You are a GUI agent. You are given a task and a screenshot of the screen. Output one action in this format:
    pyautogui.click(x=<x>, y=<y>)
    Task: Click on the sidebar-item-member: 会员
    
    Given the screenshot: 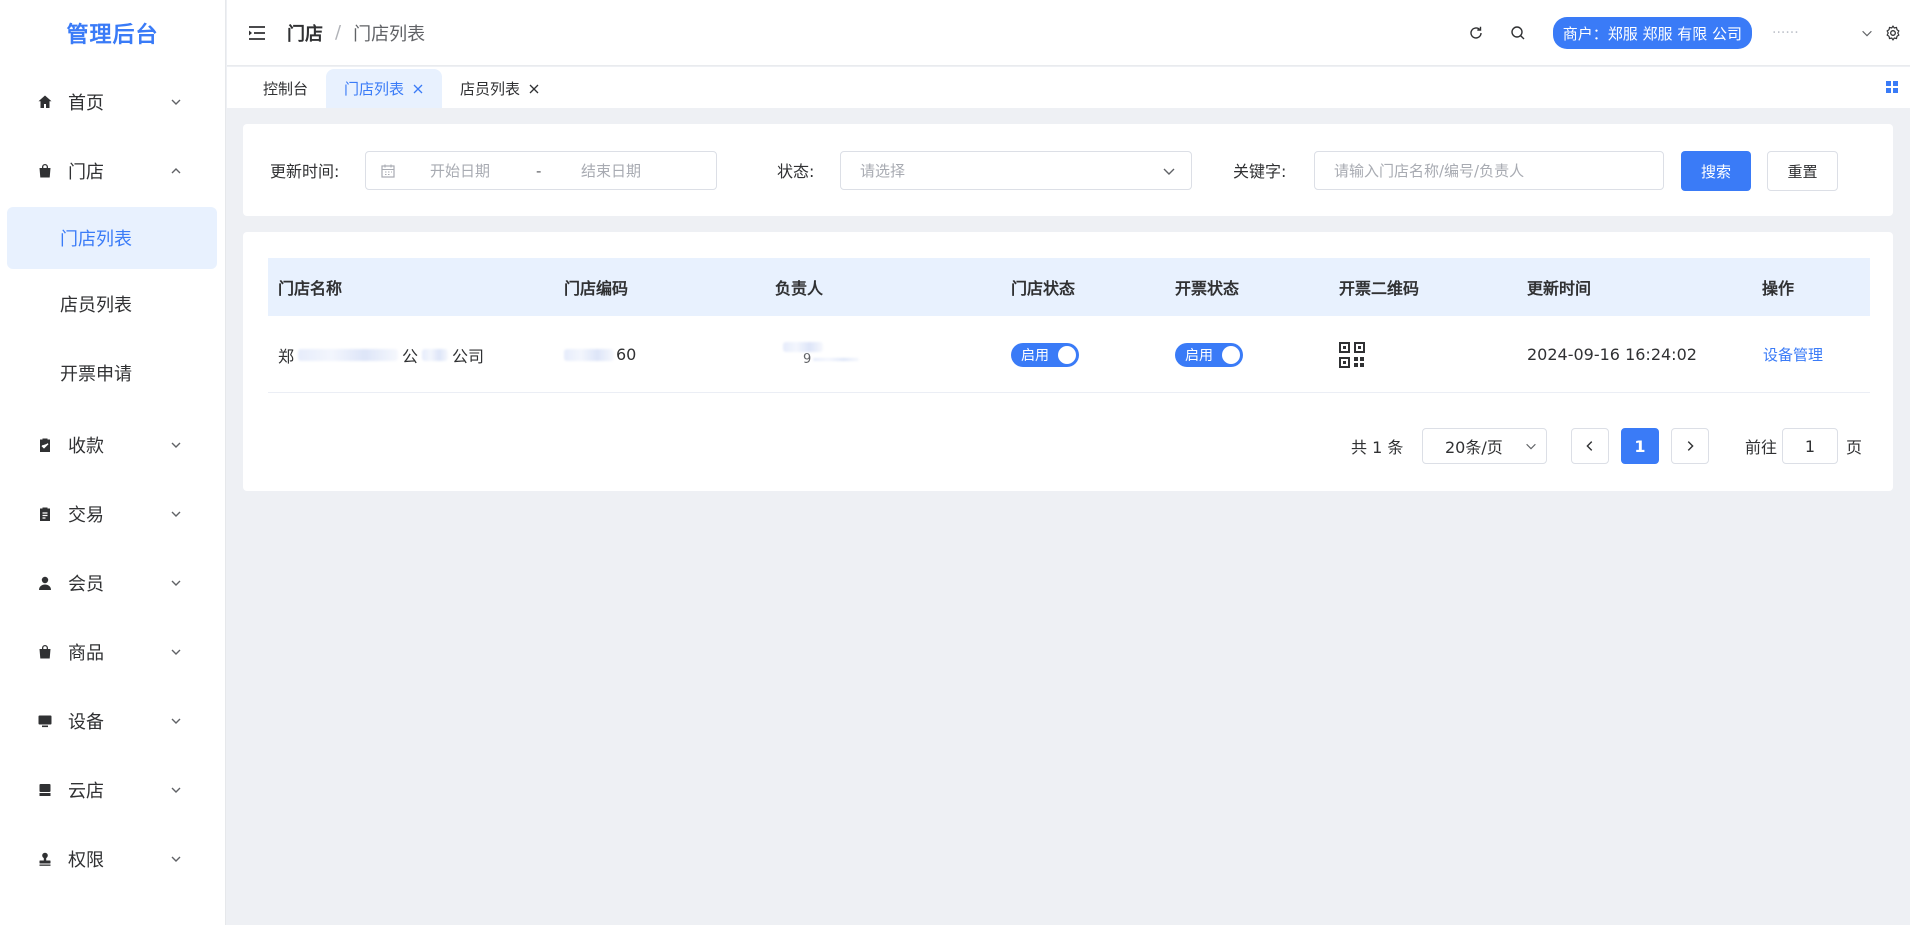 What is the action you would take?
    pyautogui.click(x=112, y=582)
    